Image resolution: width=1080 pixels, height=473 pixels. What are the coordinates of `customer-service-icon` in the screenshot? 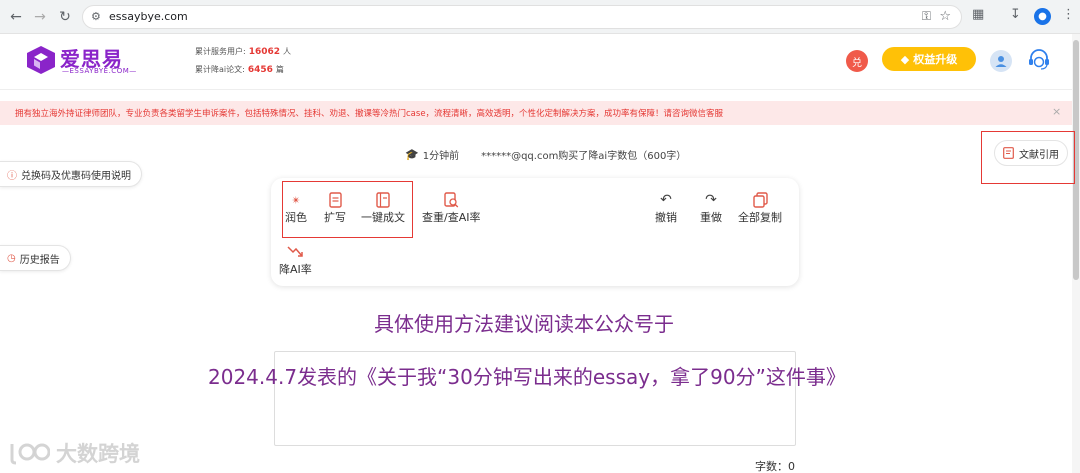 It's located at (1039, 60).